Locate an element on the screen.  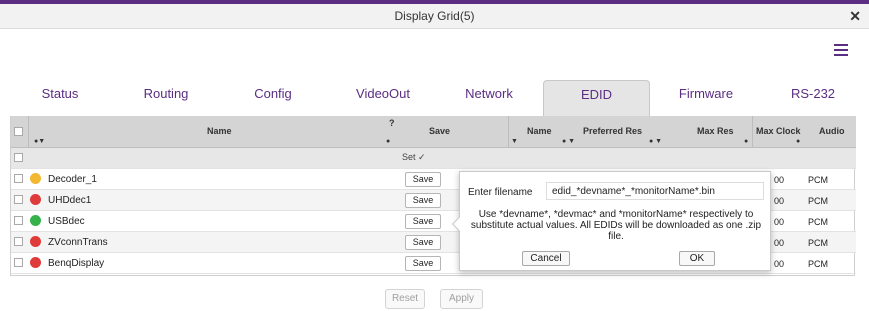
close-icon: ✕ is located at coordinates (855, 16).